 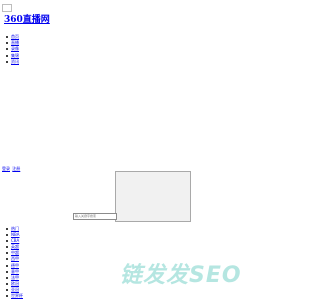 What do you see at coordinates (15, 252) in the screenshot?
I see `channel-link-csl: 中超` at bounding box center [15, 252].